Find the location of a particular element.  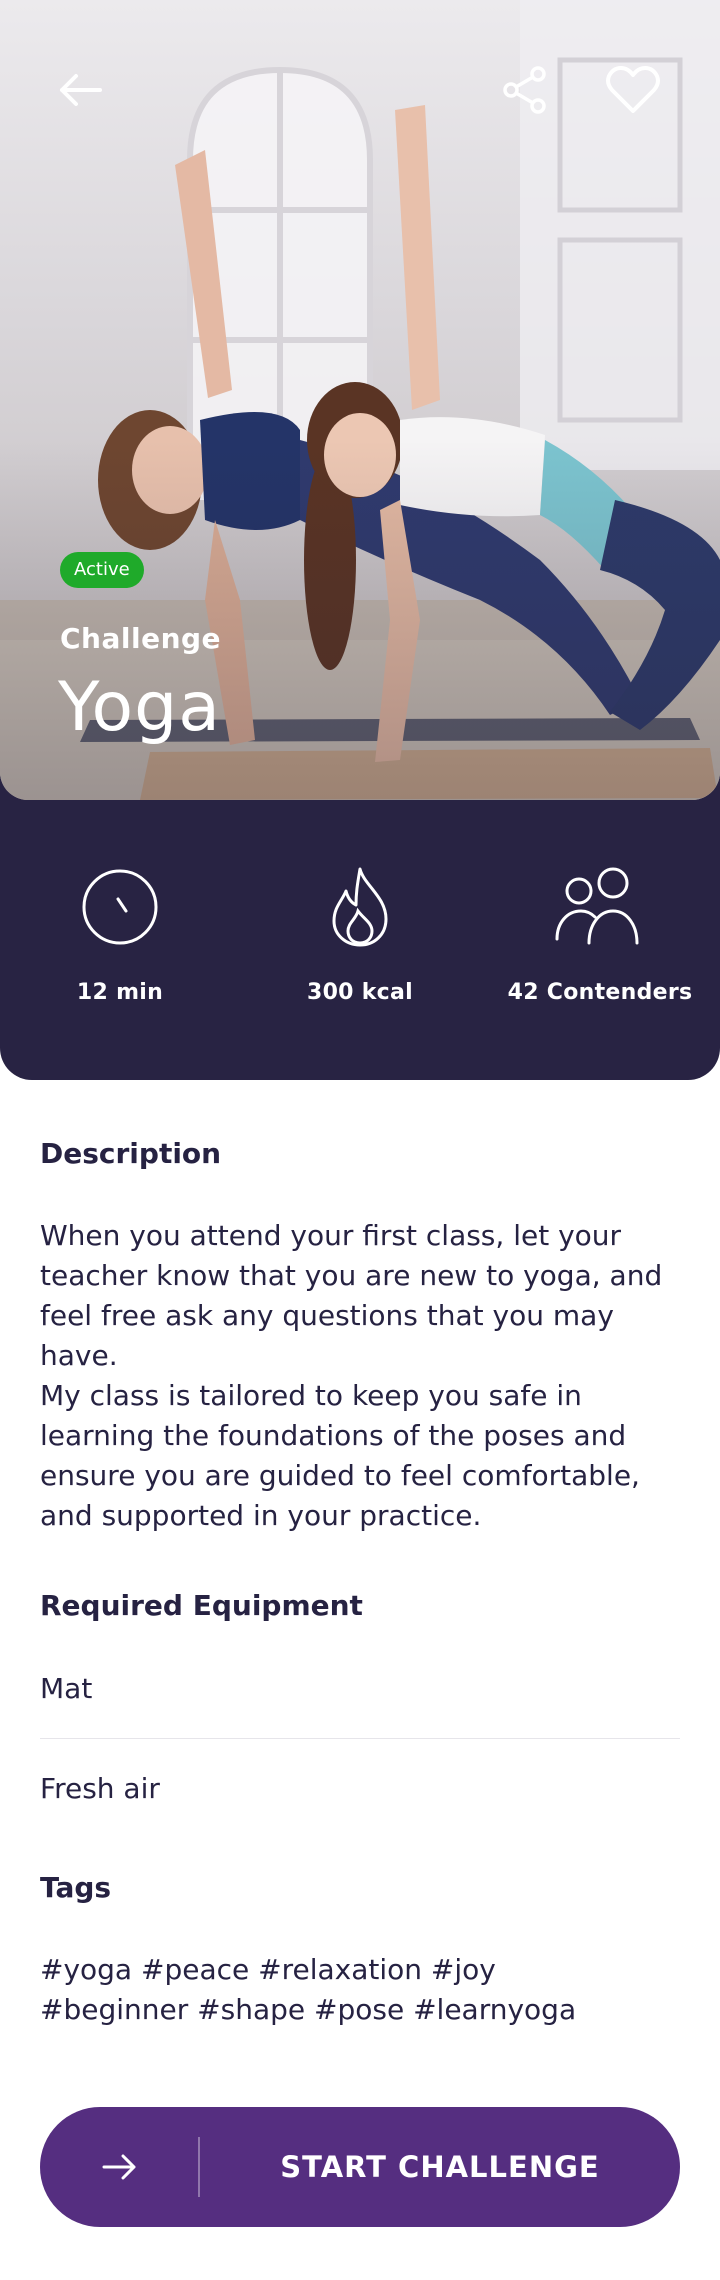

start-challenge-button: START CHALLENGE is located at coordinates (360, 2167).